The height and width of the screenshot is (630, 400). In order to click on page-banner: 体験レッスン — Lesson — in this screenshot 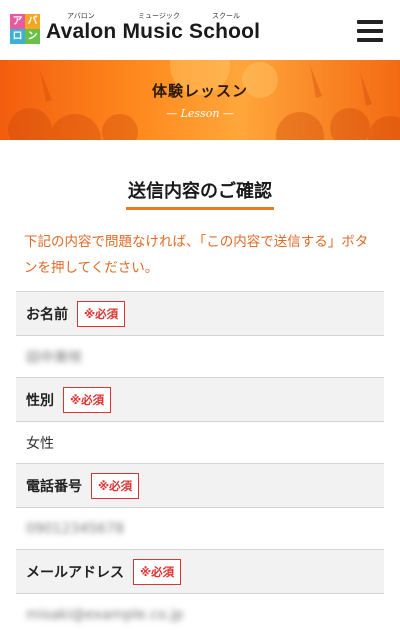, I will do `click(200, 100)`.